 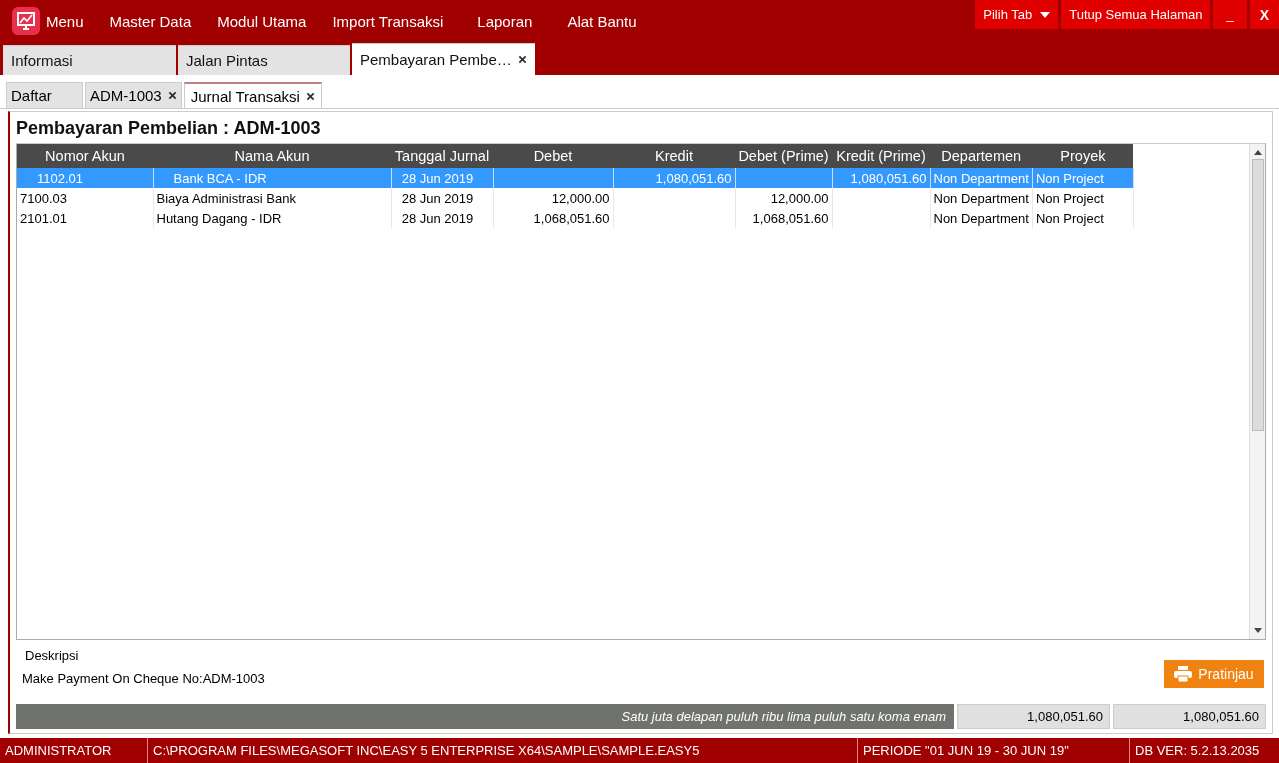 I want to click on tab-picker-button: Pilih Tab, so click(x=1017, y=14).